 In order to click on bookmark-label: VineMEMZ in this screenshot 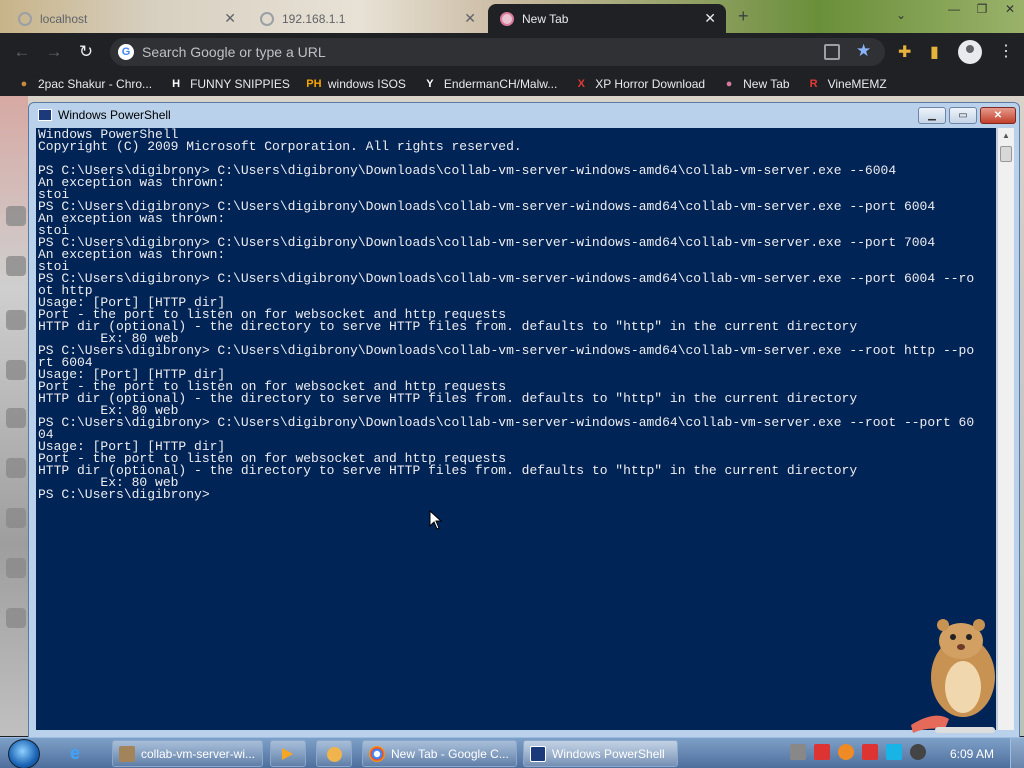, I will do `click(857, 83)`.